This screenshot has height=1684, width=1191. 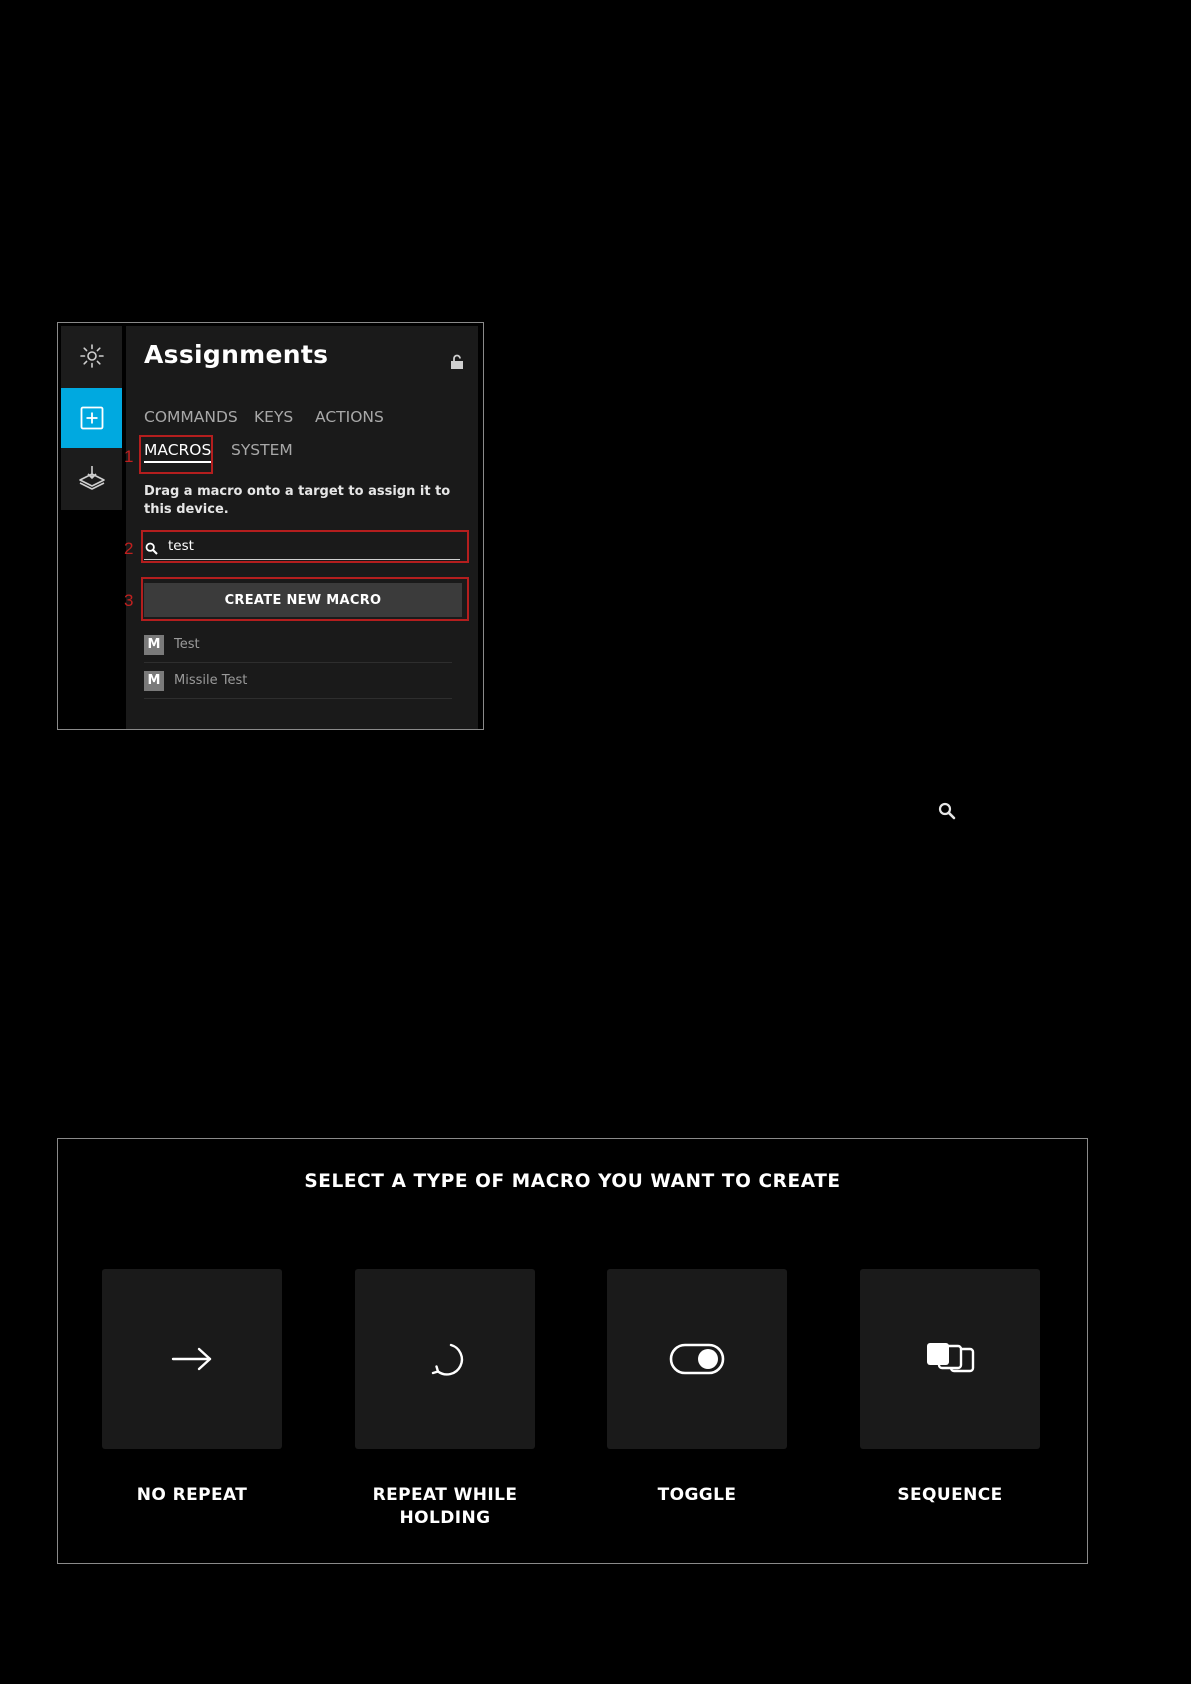 I want to click on tab-keys: KEYS, so click(x=273, y=417).